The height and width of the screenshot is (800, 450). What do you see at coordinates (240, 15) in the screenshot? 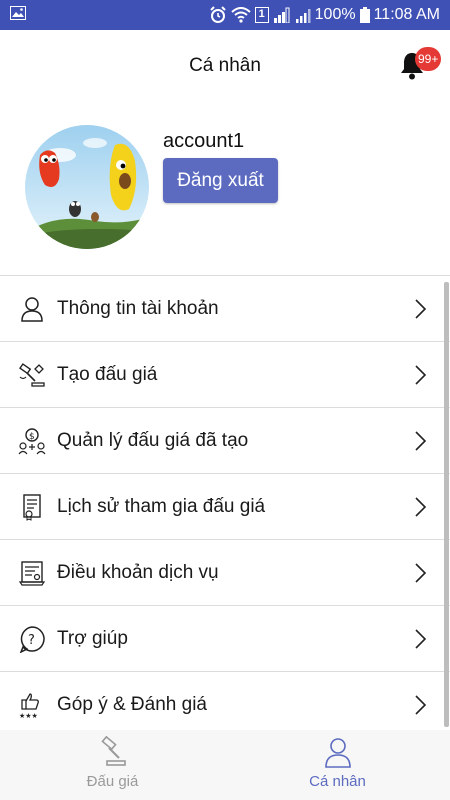
I see `wifi-icon` at bounding box center [240, 15].